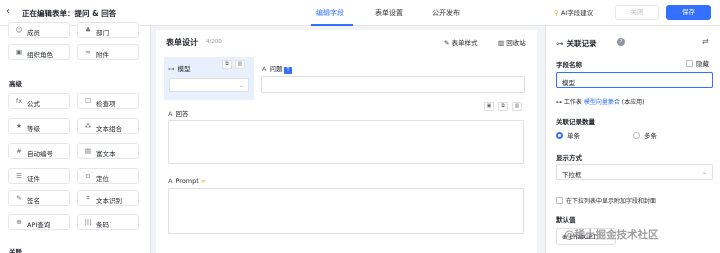  Describe the element at coordinates (88, 176) in the screenshot. I see `location-icon: ⊙` at that location.